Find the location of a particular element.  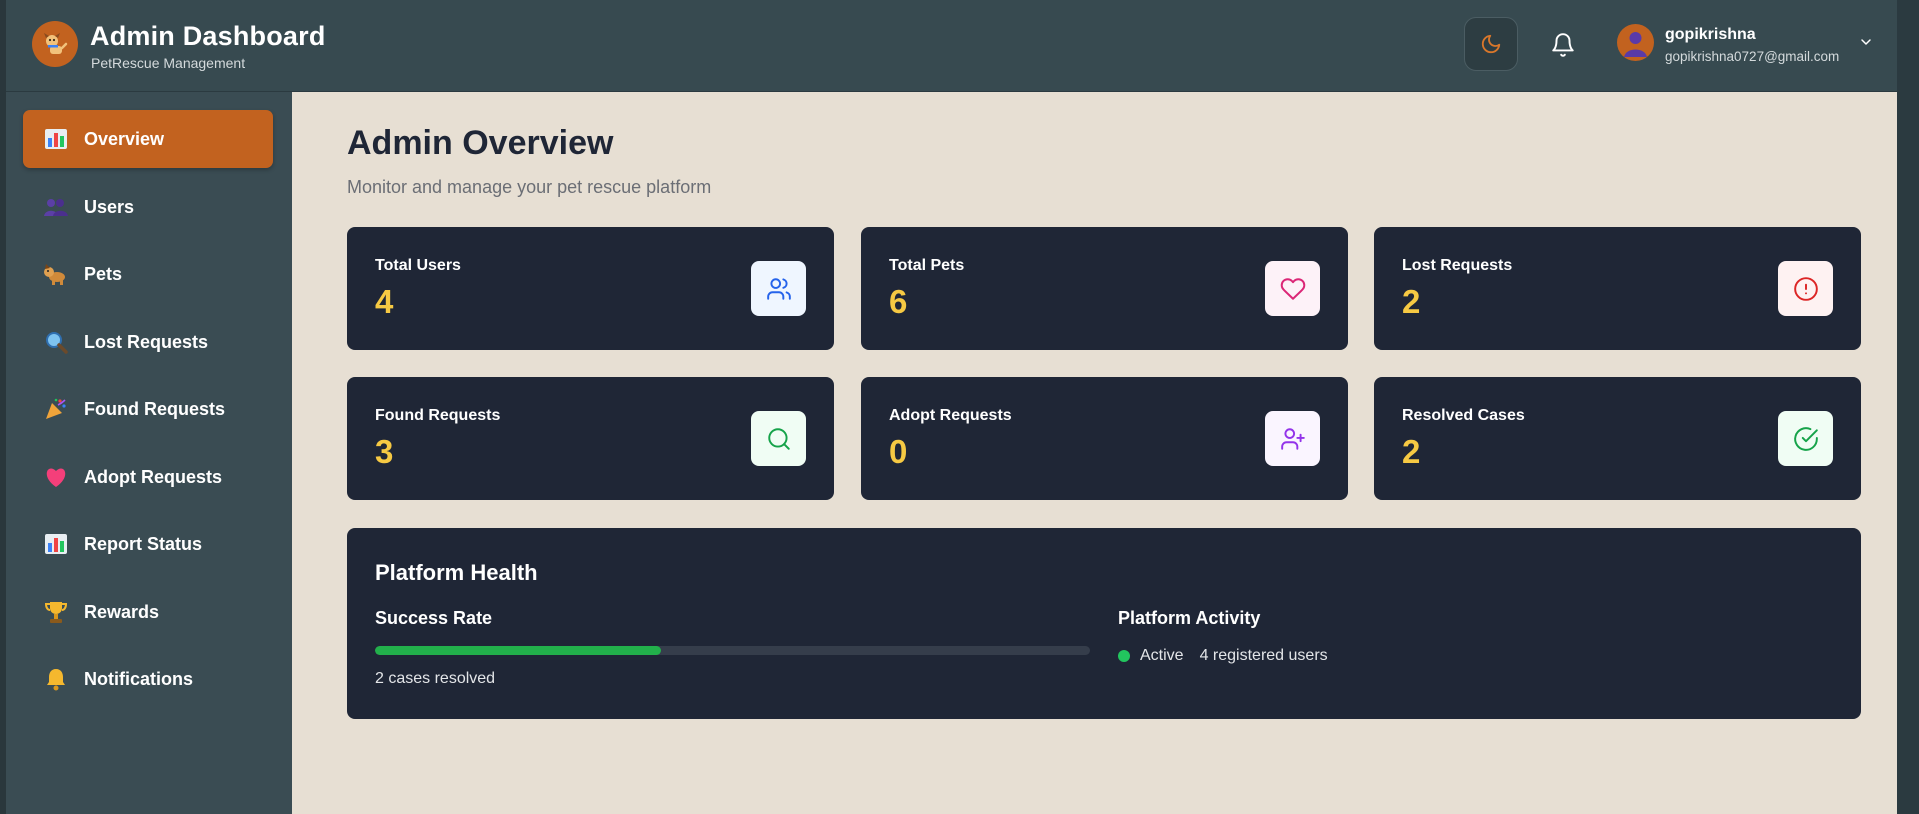

stat-value: 6 is located at coordinates (898, 301).